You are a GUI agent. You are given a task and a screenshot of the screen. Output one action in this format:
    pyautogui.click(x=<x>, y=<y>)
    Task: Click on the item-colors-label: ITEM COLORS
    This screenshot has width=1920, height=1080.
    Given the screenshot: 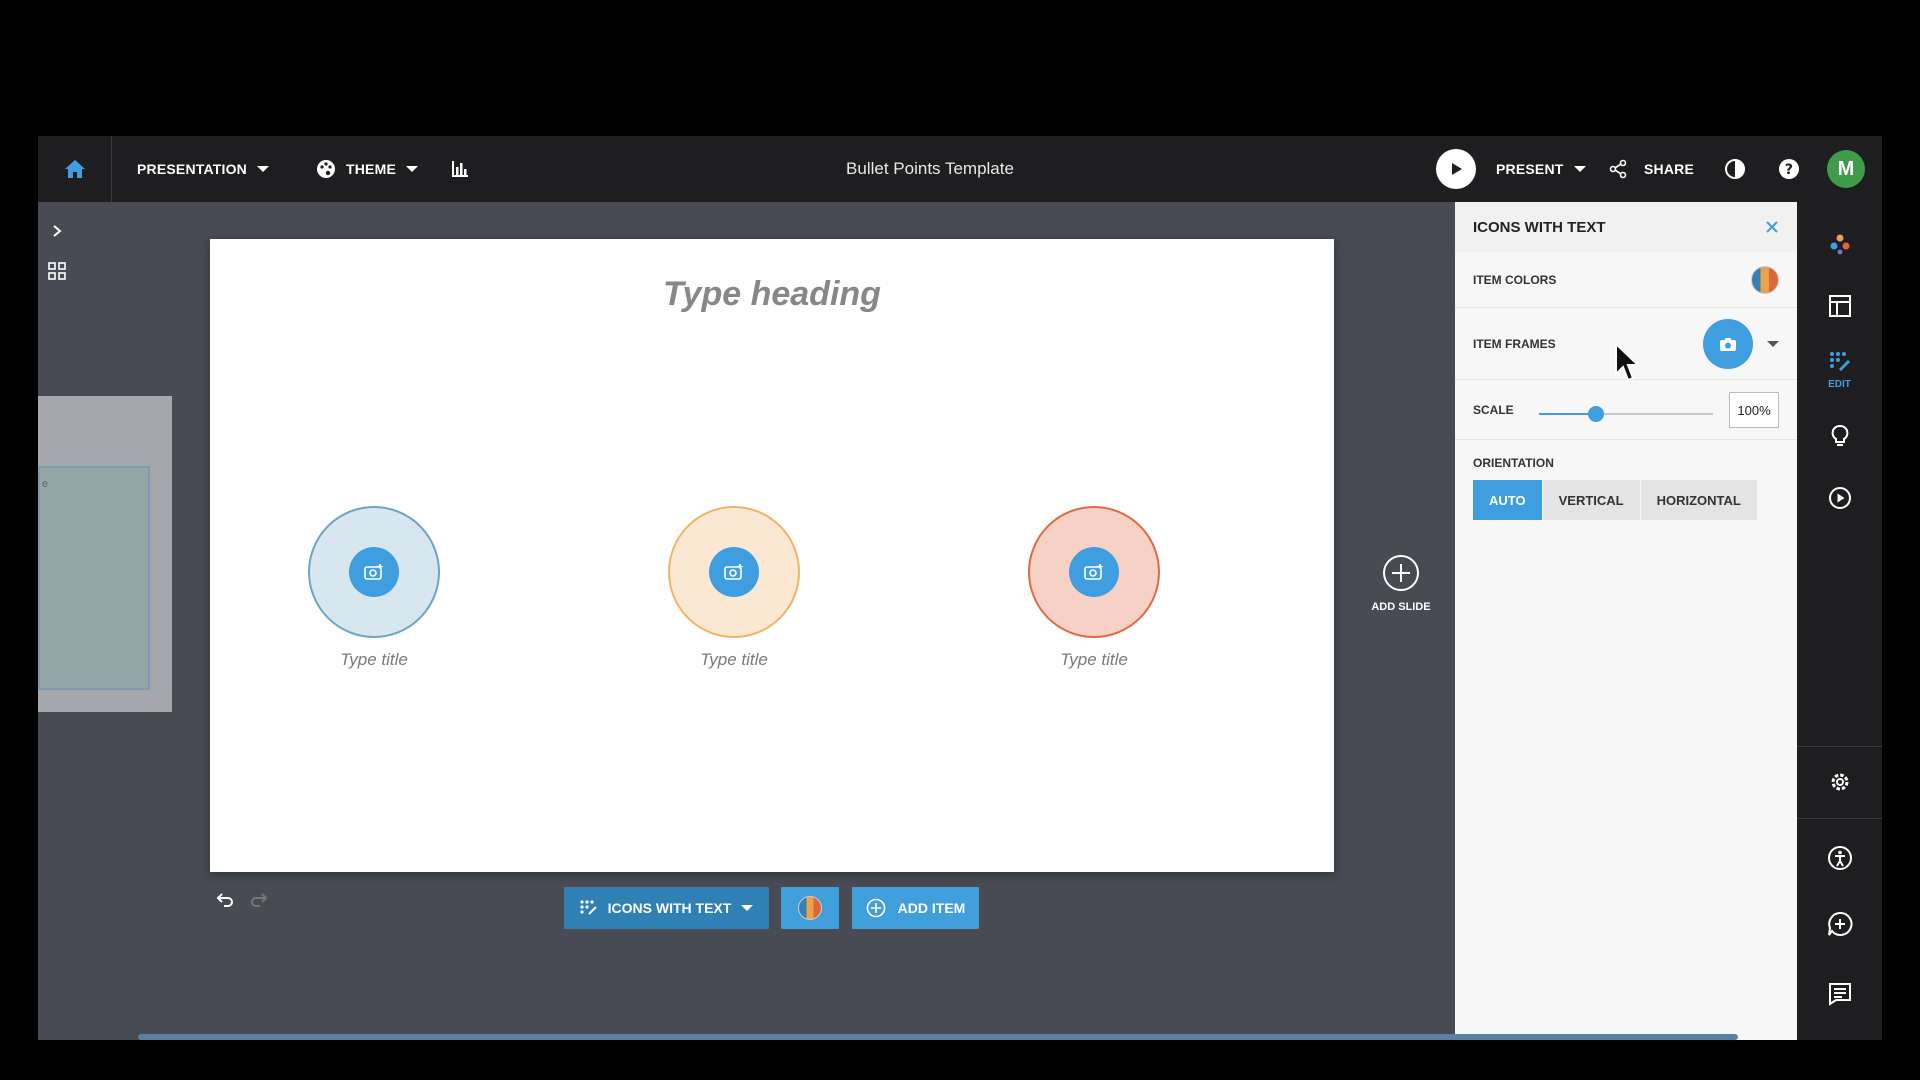 What is the action you would take?
    pyautogui.click(x=1515, y=279)
    